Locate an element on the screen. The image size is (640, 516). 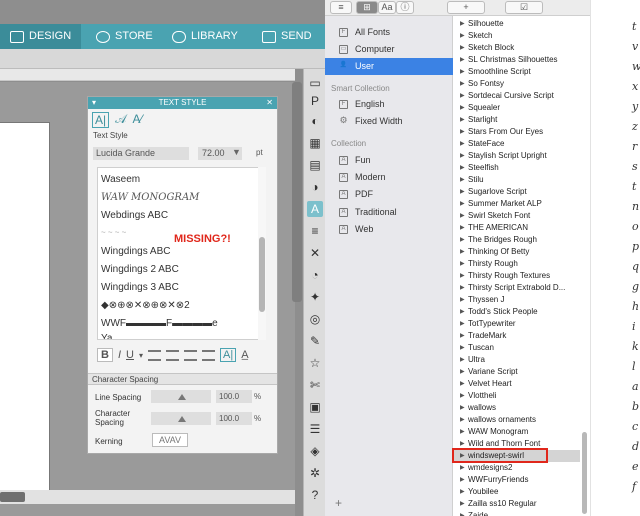
help-icon: ? is located at coordinates (315, 495).